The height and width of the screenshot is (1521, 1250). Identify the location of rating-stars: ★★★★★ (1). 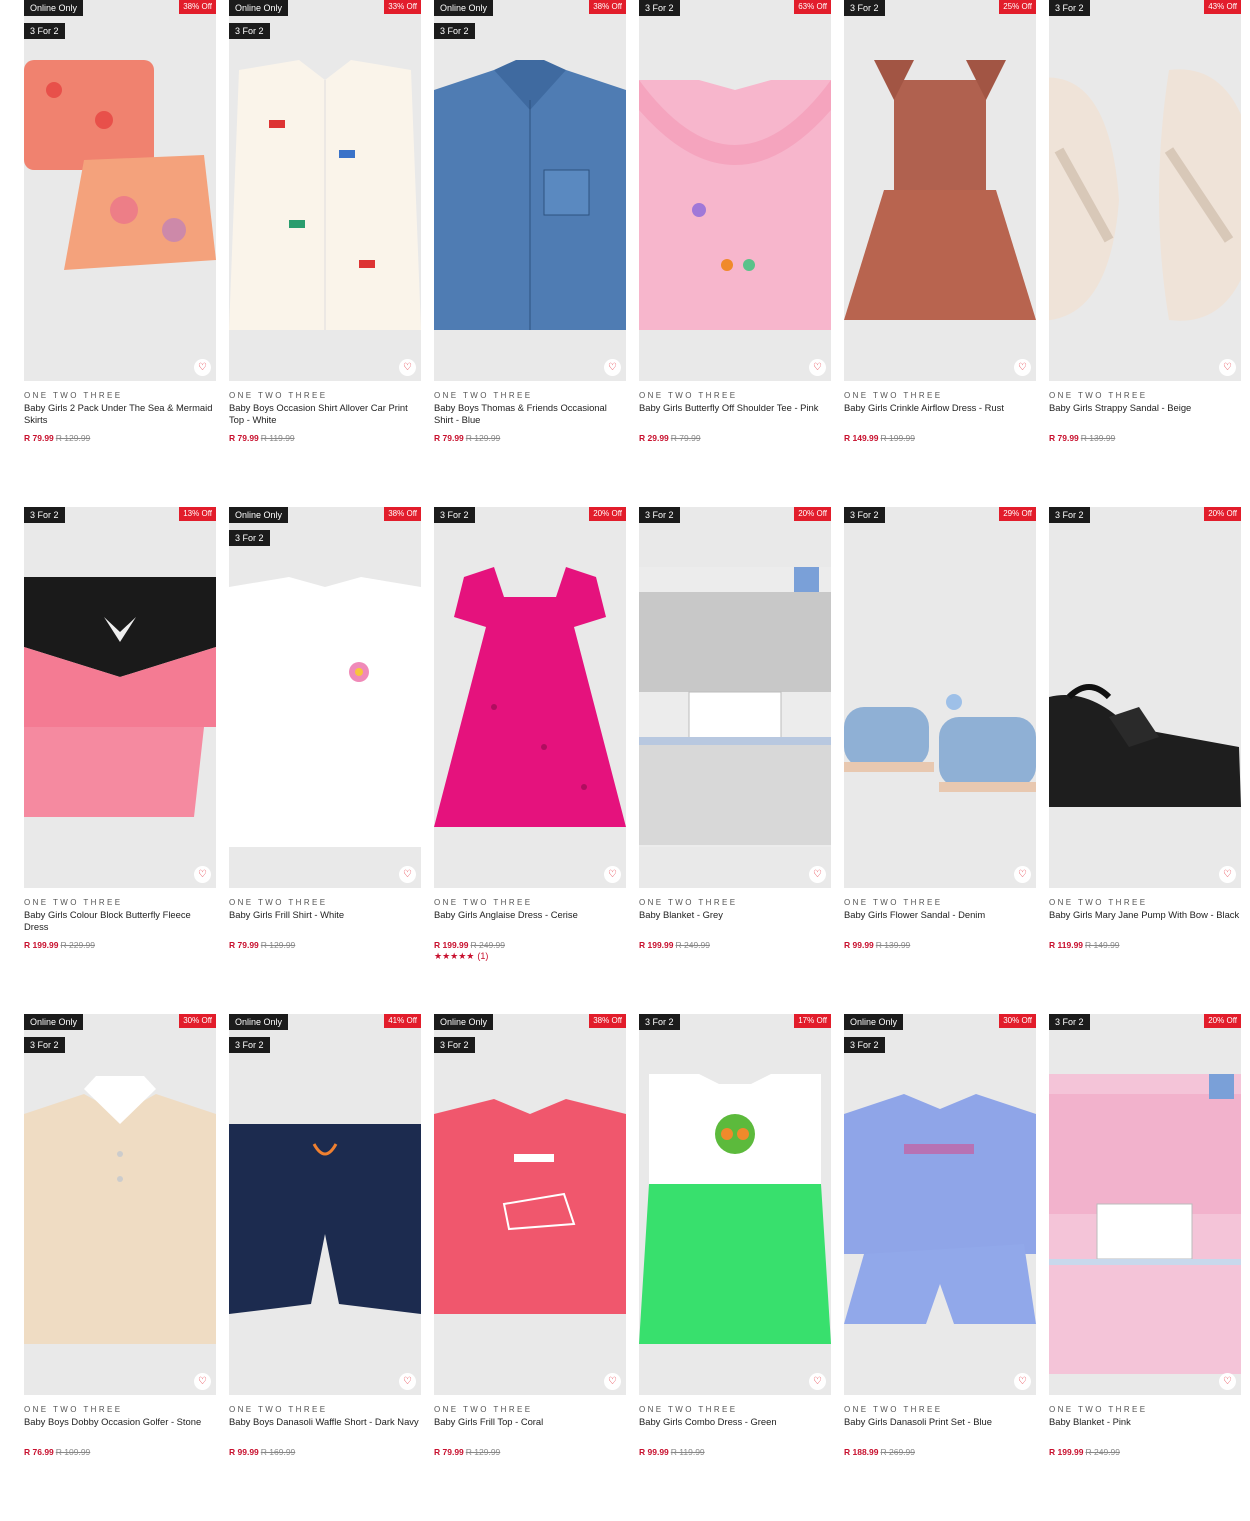
(530, 956).